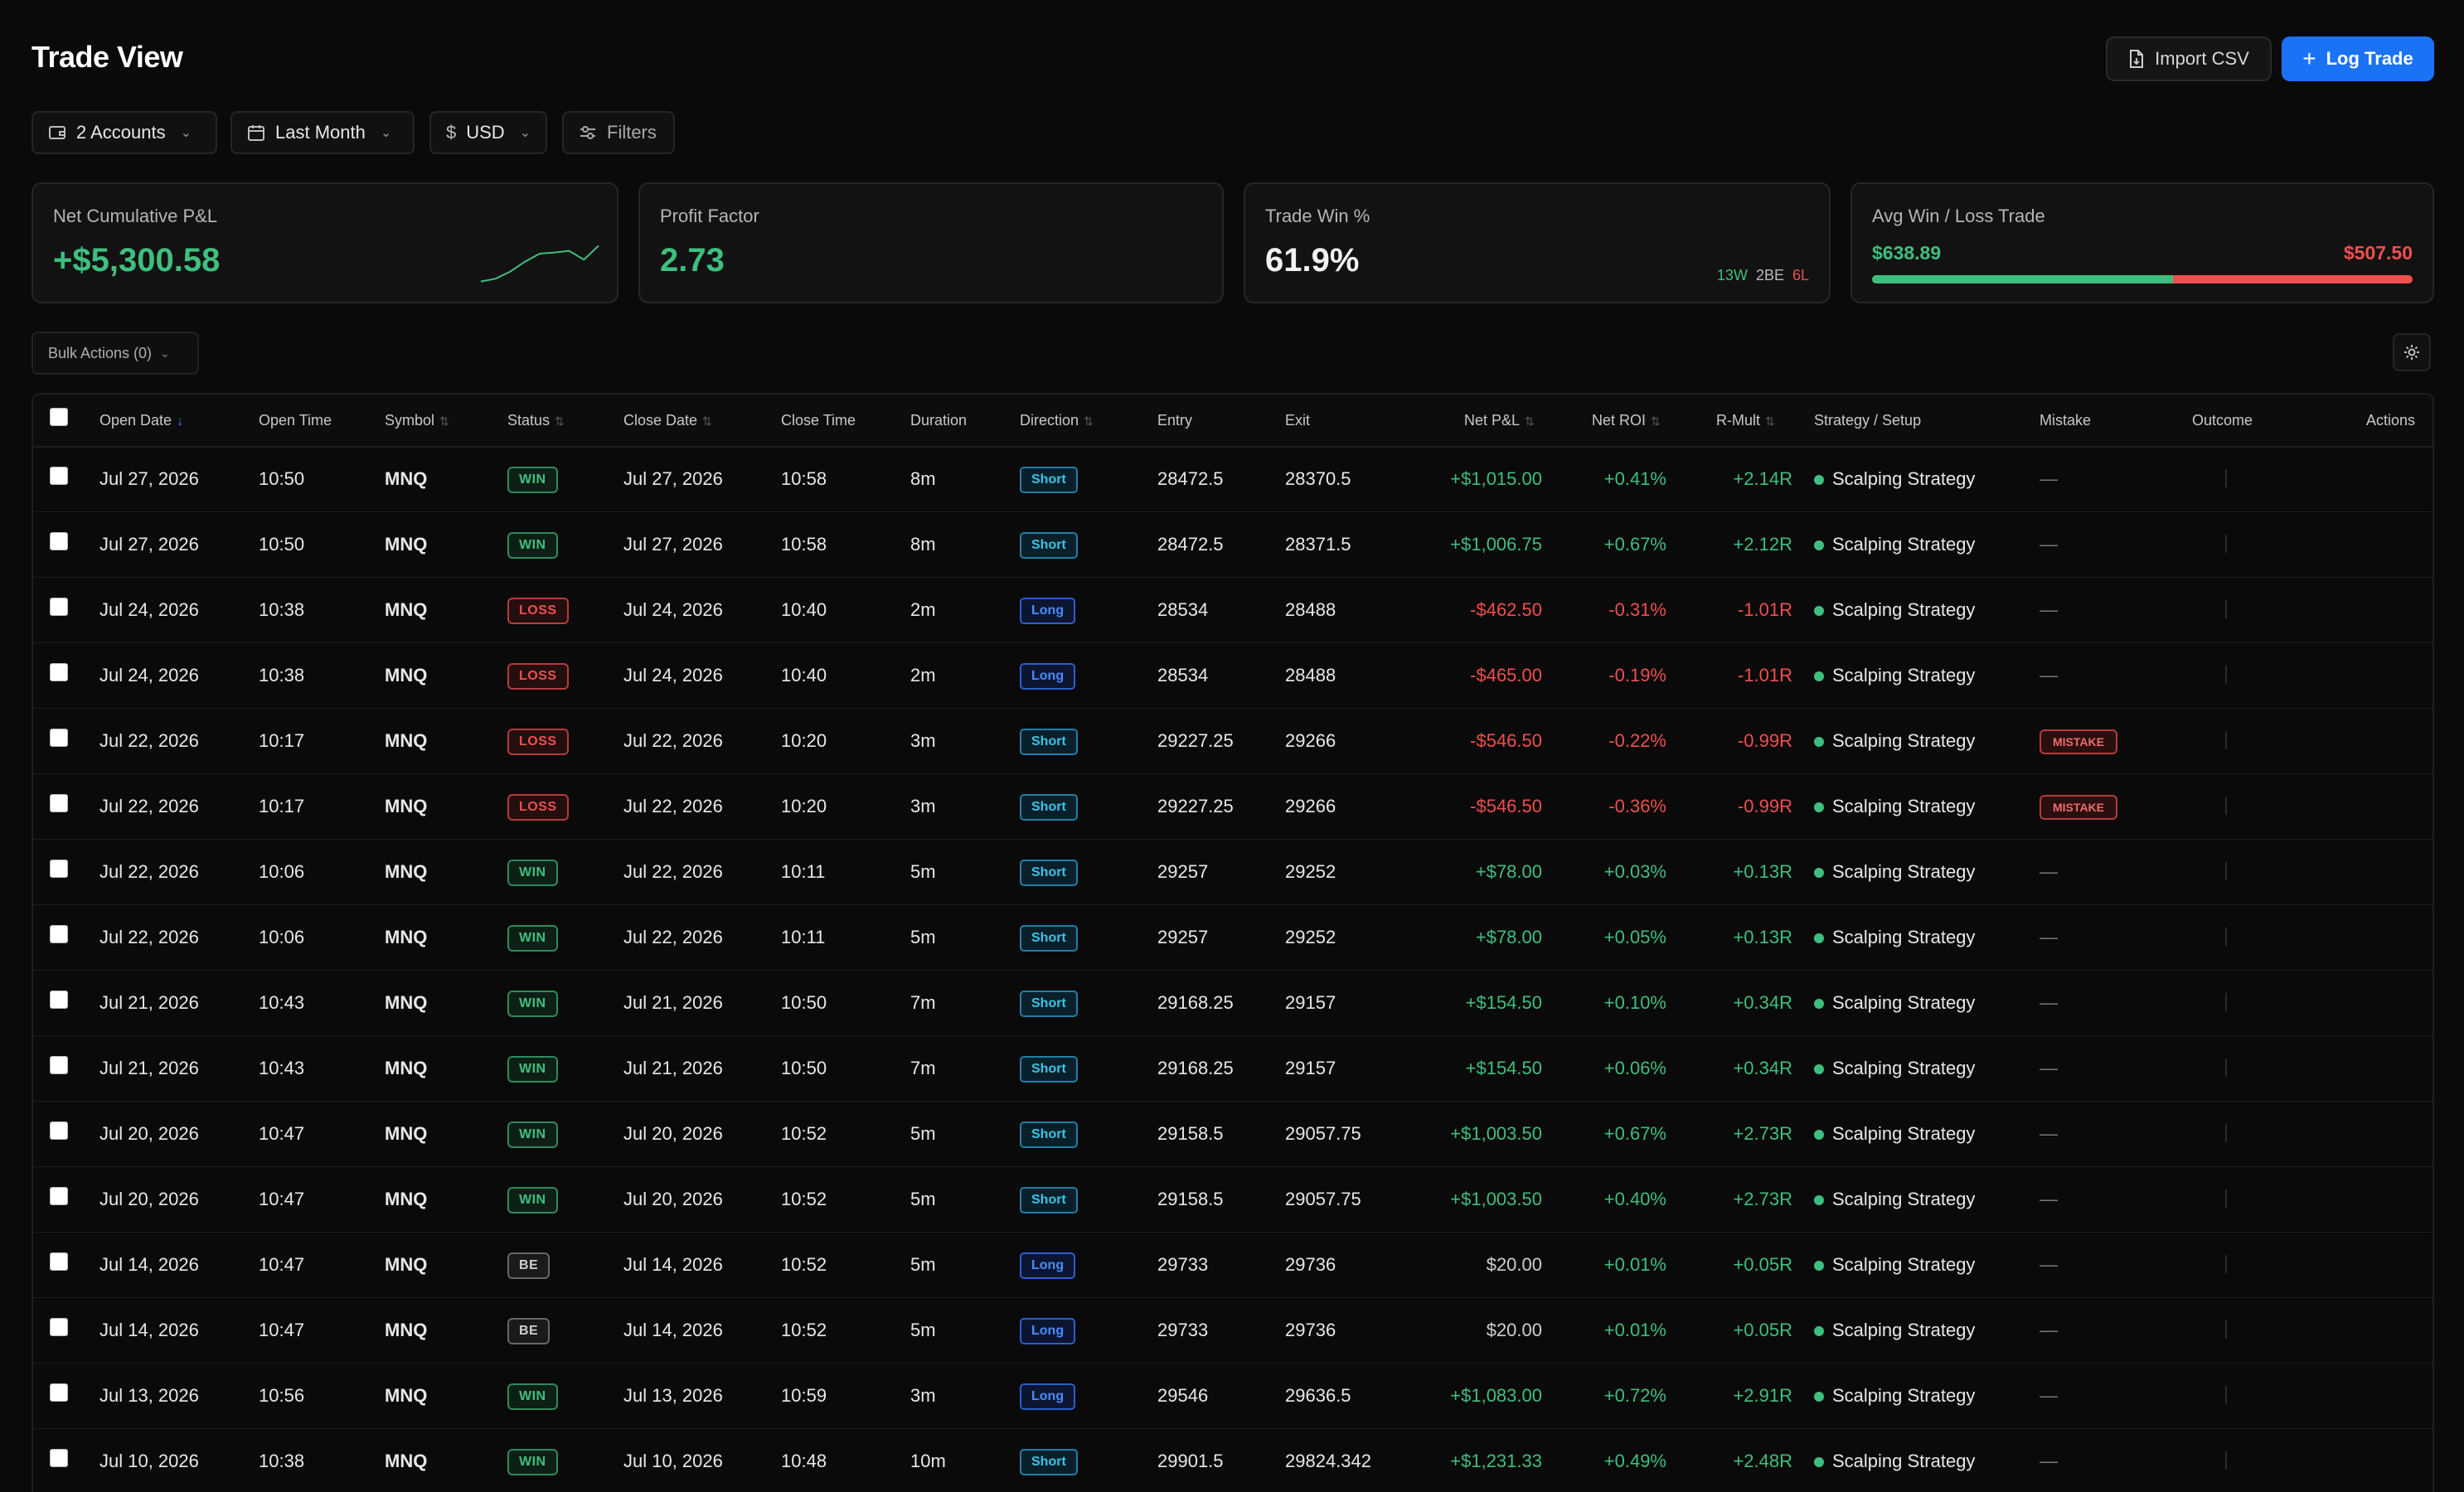 The width and height of the screenshot is (2464, 1492). I want to click on period-filter: Last Month ⌄, so click(322, 132).